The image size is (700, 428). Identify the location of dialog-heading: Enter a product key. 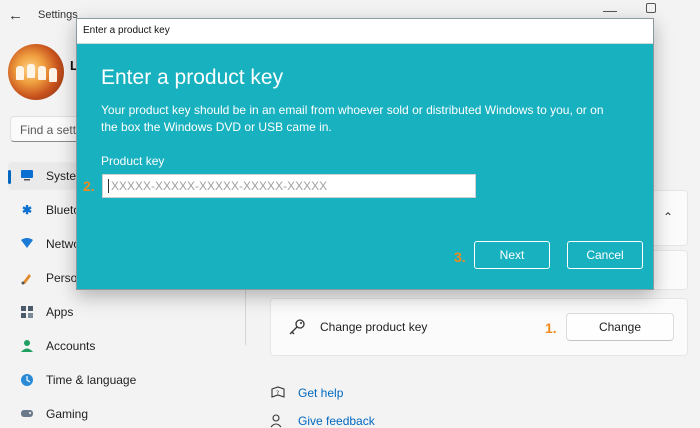
(192, 77).